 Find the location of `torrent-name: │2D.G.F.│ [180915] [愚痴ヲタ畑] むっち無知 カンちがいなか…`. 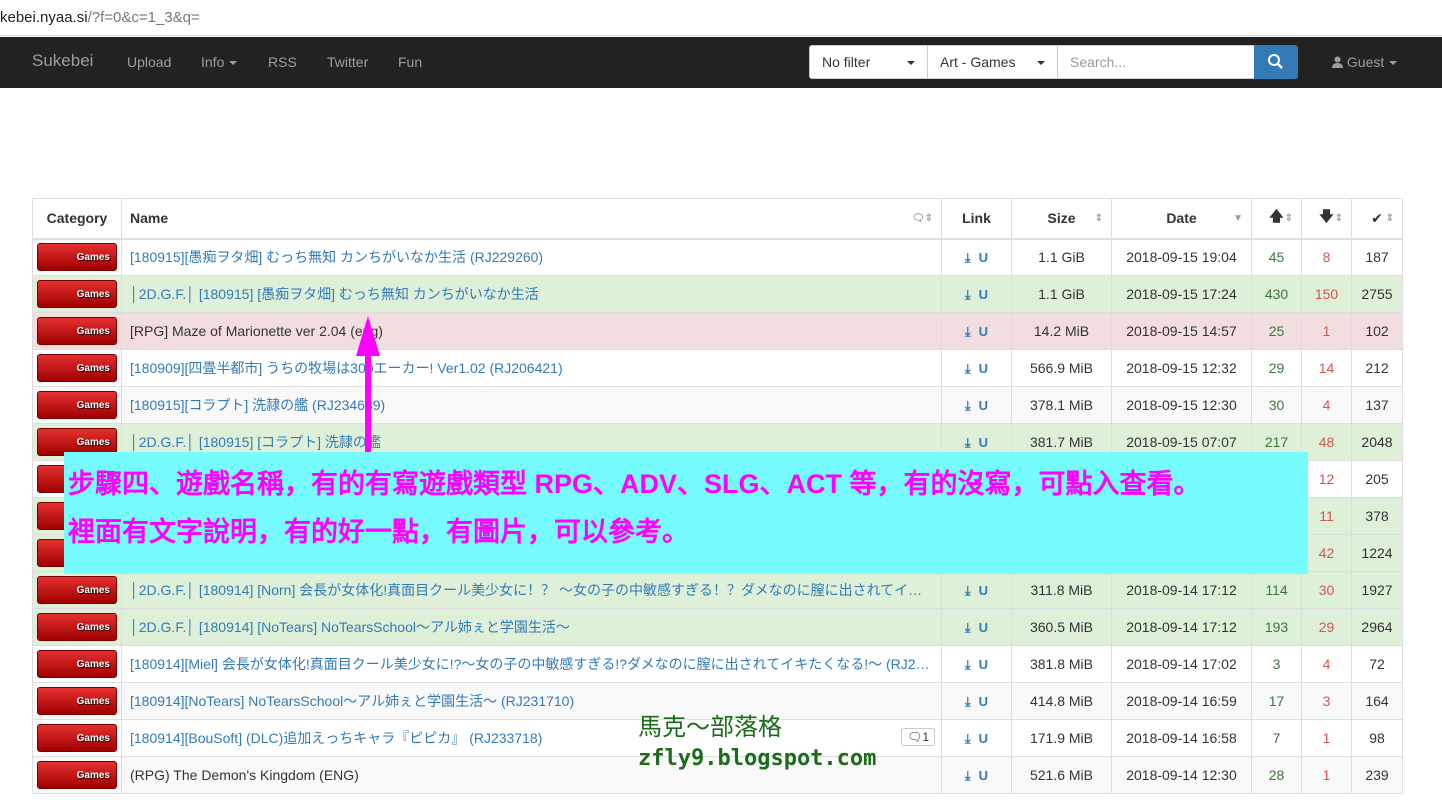

torrent-name: │2D.G.F.│ [180915] [愚痴ヲタ畑] むっち無知 カンちがいなか… is located at coordinates (531, 294).